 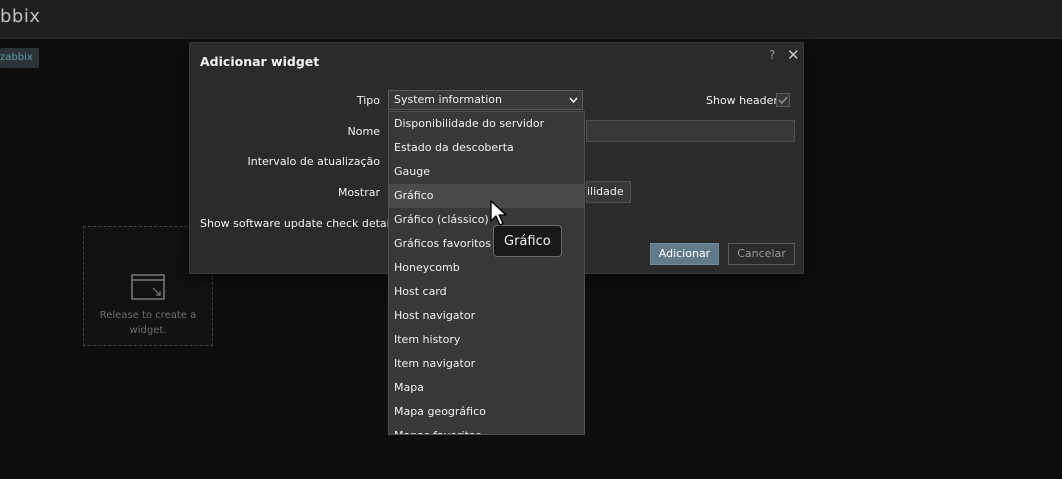 I want to click on intervalo-label: Intervalo de atualização, so click(x=313, y=161).